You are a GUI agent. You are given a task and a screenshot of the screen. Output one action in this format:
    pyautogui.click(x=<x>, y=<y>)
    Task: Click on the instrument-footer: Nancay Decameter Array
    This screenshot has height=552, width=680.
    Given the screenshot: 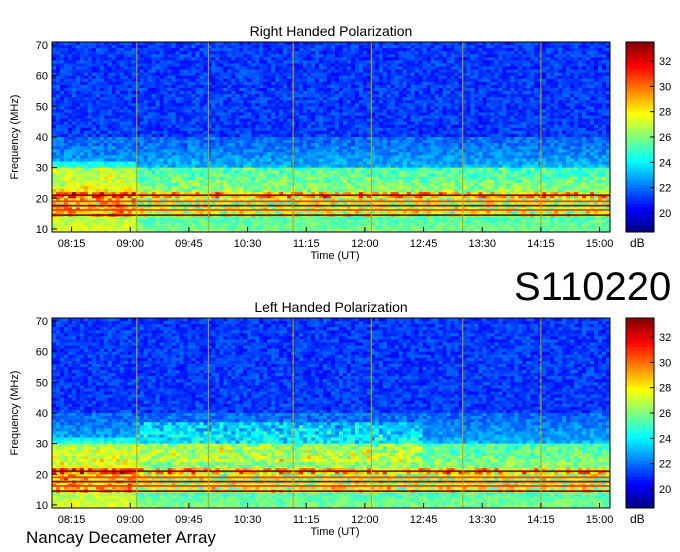 What is the action you would take?
    pyautogui.click(x=121, y=537)
    